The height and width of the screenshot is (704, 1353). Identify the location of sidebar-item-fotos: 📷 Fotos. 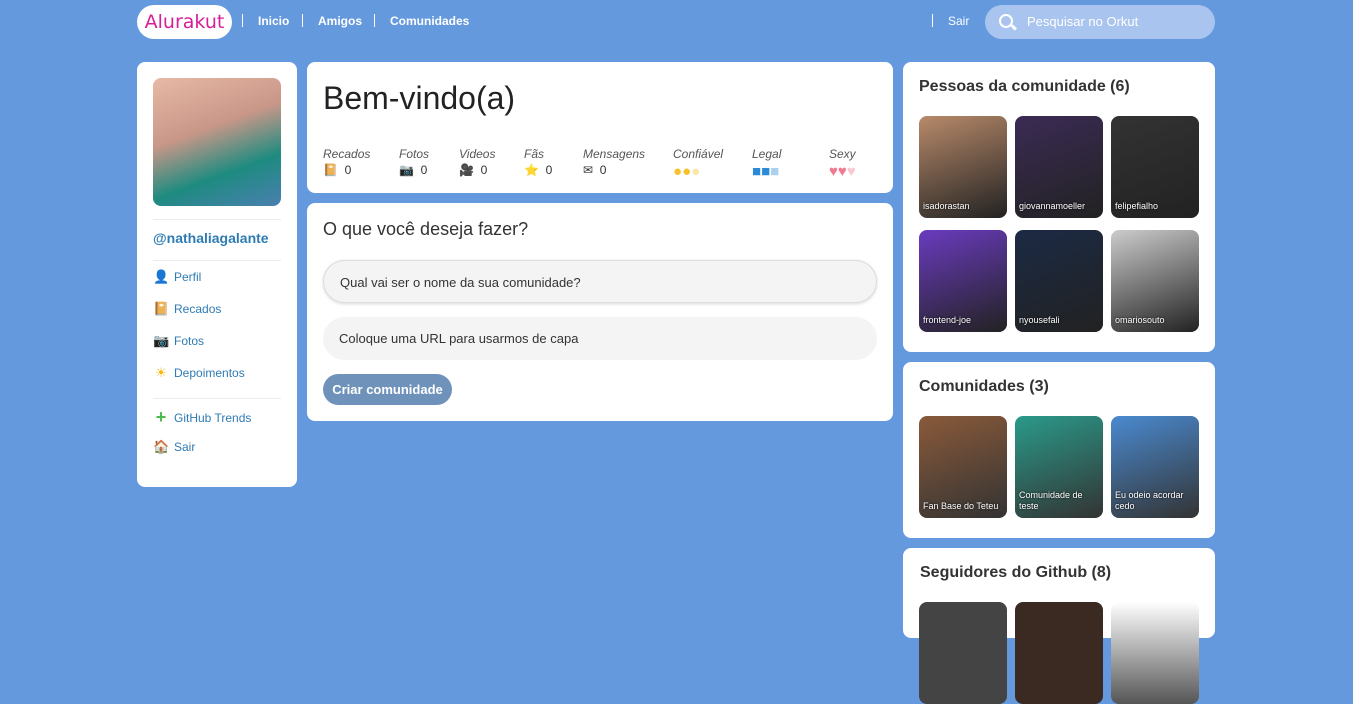
(178, 341).